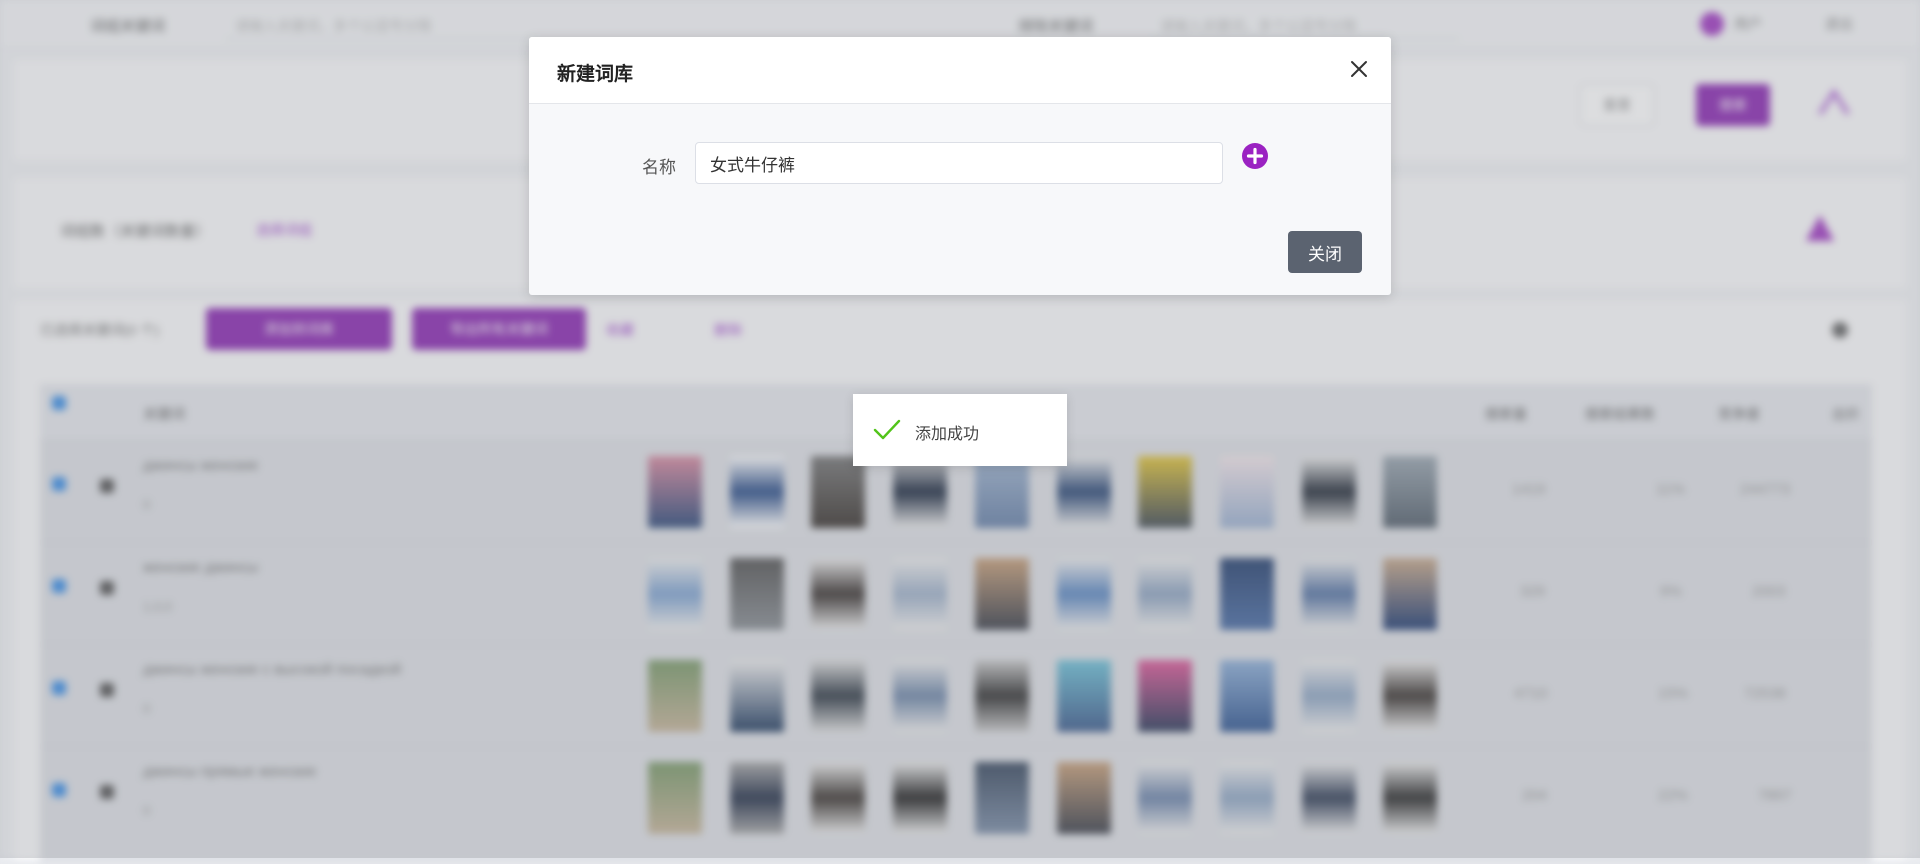 This screenshot has height=864, width=1920. Describe the element at coordinates (960, 70) in the screenshot. I see `dialog-header: 新建词库` at that location.